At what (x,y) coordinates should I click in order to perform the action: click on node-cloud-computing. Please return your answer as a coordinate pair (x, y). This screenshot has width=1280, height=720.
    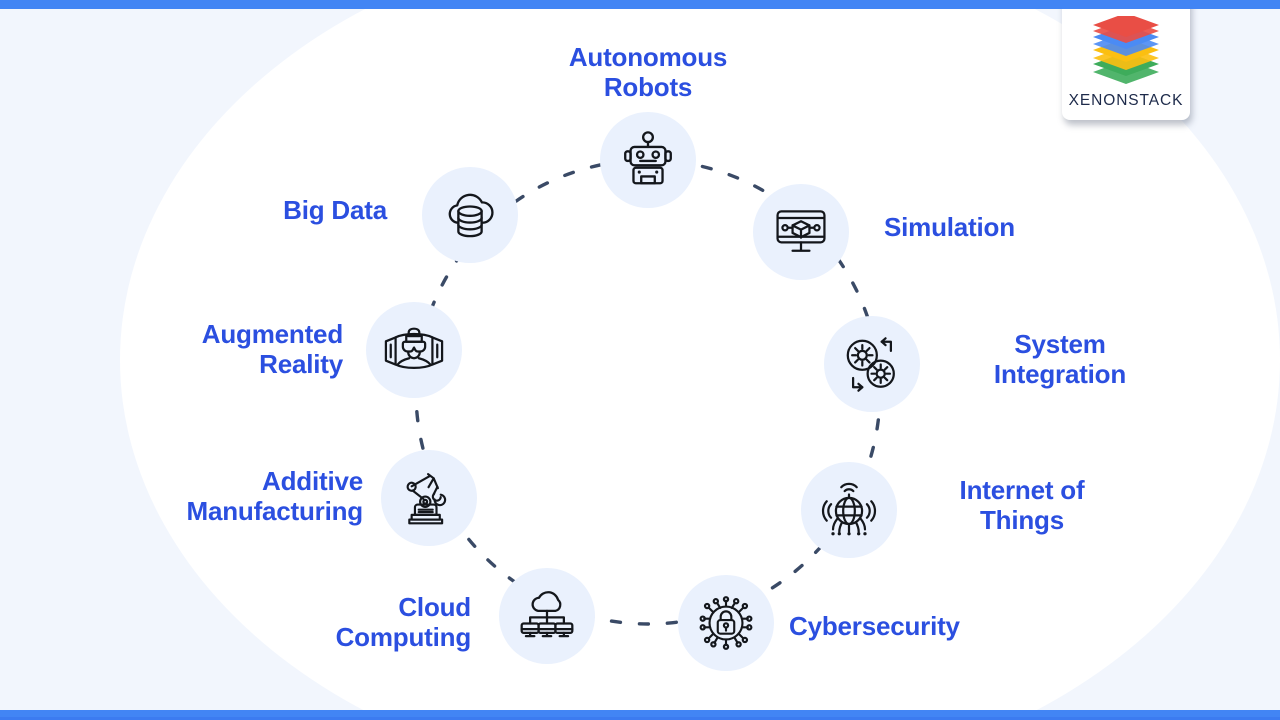
    Looking at the image, I should click on (547, 616).